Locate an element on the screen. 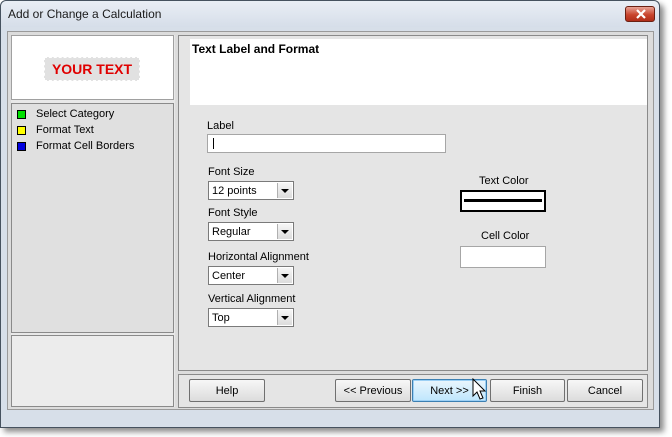  preview-text: YOUR TEXT is located at coordinates (92, 69).